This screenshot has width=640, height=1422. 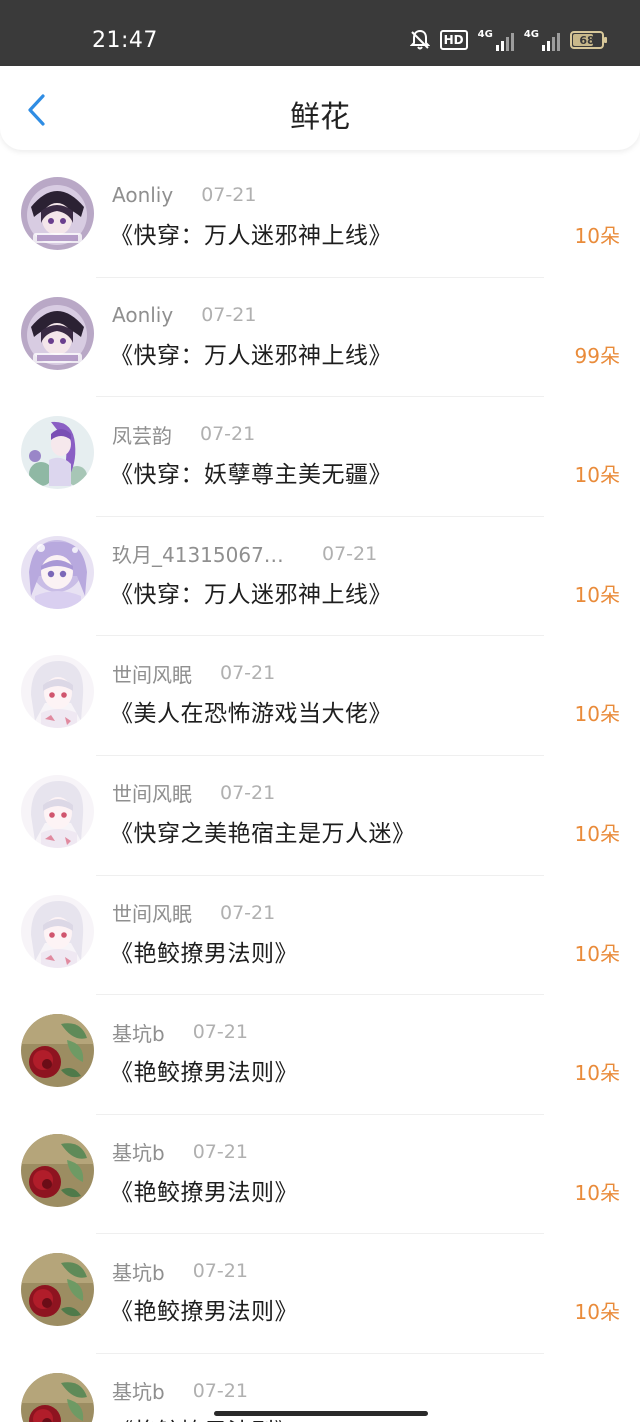 I want to click on user-line: 玖月_4131506791... 07-21, so click(x=245, y=553).